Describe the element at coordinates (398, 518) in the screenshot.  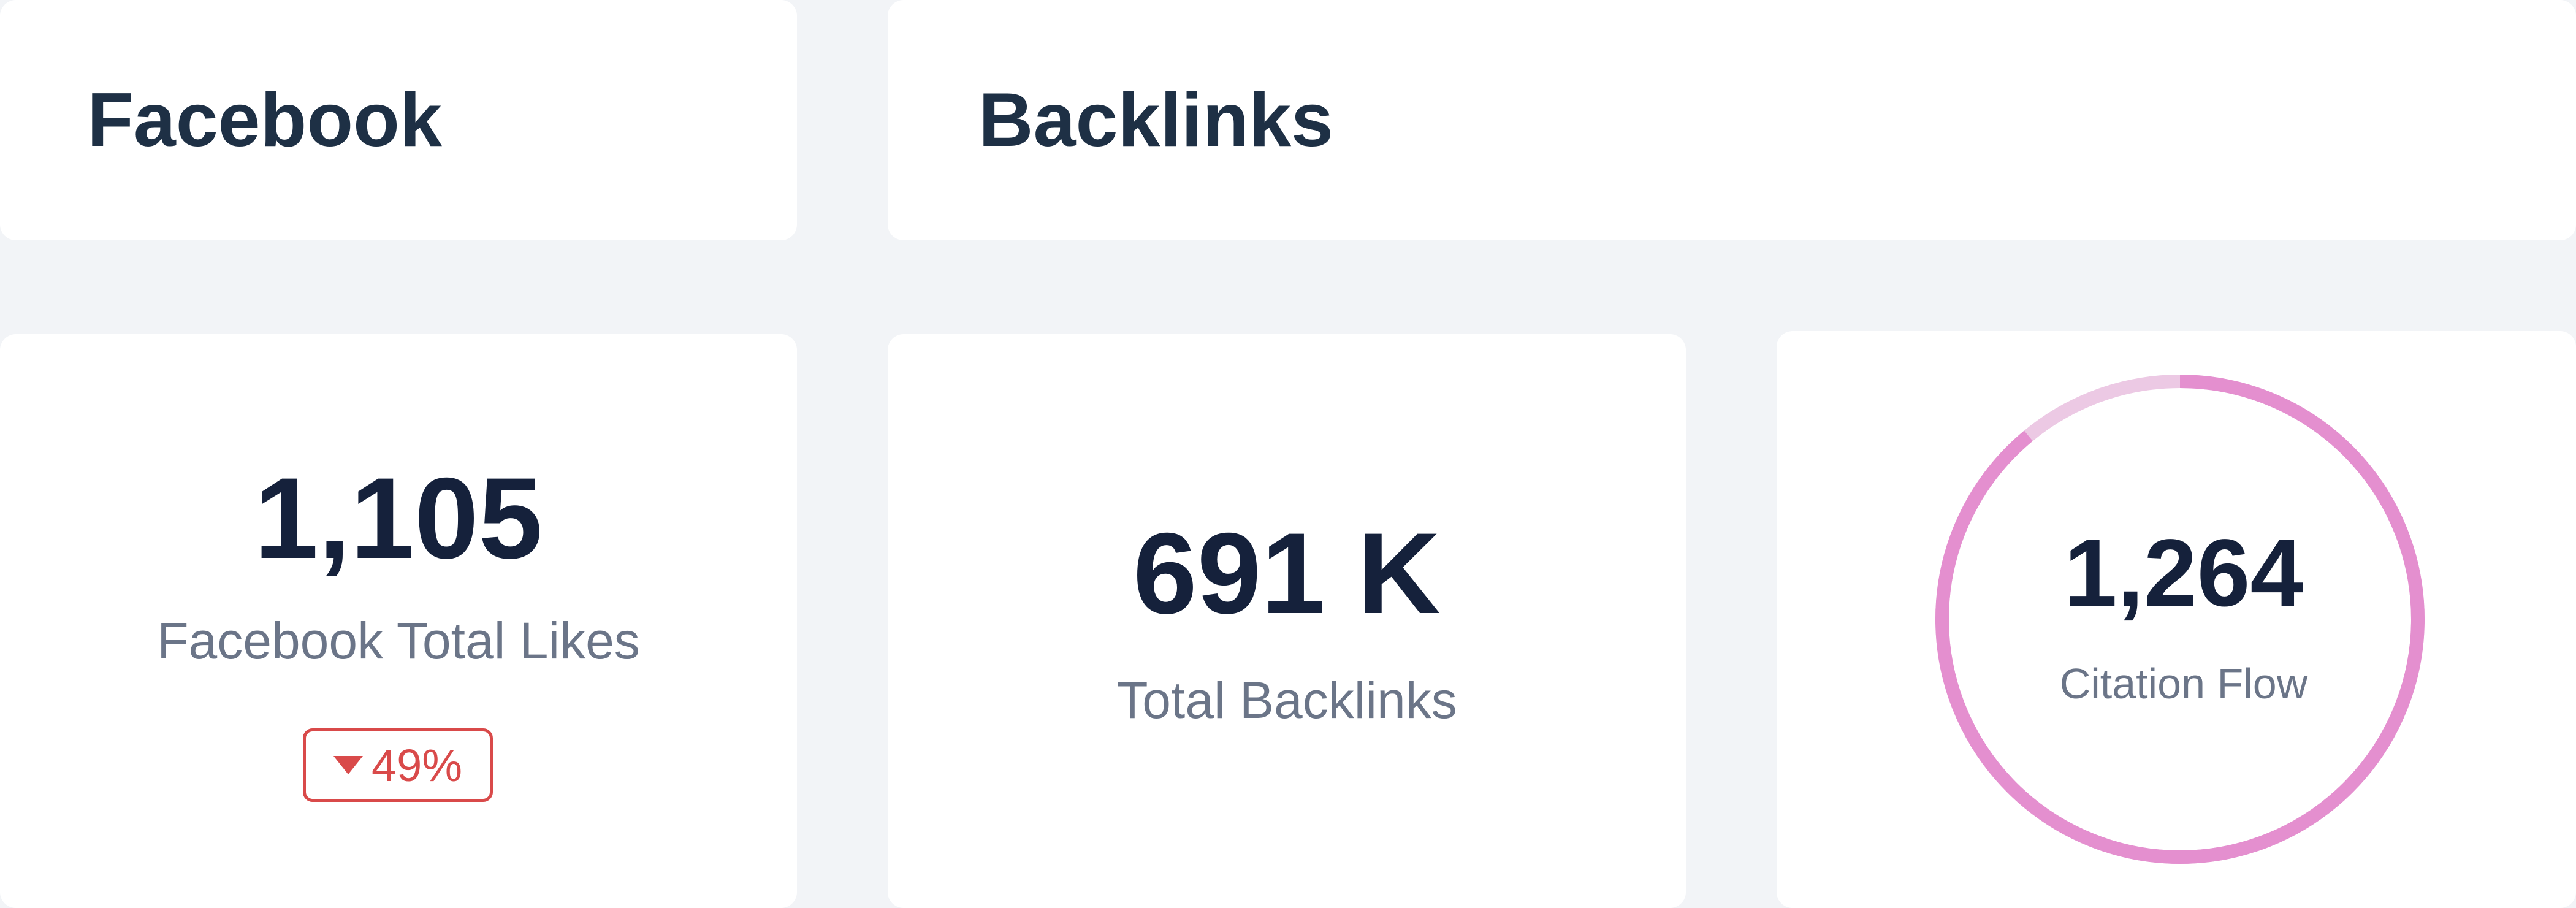
I see `facebook-likes-value: 1,105` at that location.